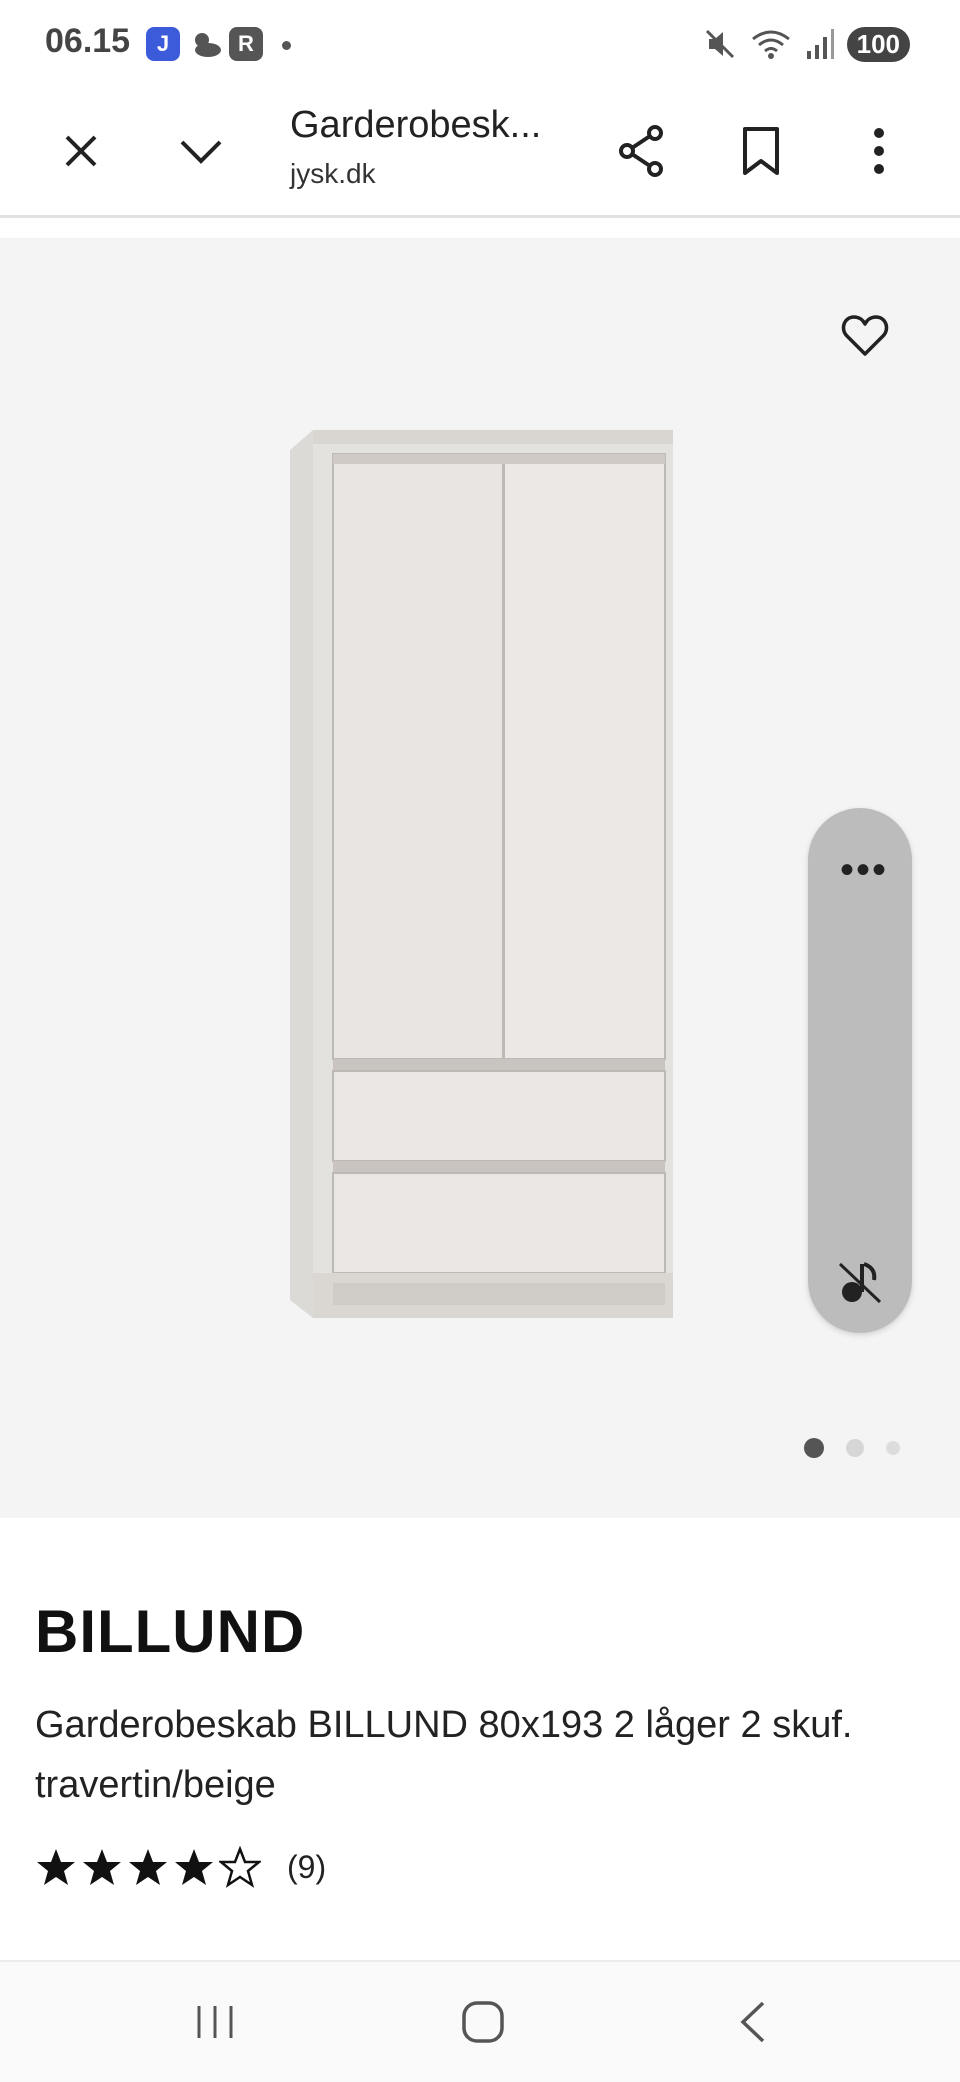 This screenshot has width=960, height=2082. Describe the element at coordinates (306, 1867) in the screenshot. I see `review-count: (9)` at that location.